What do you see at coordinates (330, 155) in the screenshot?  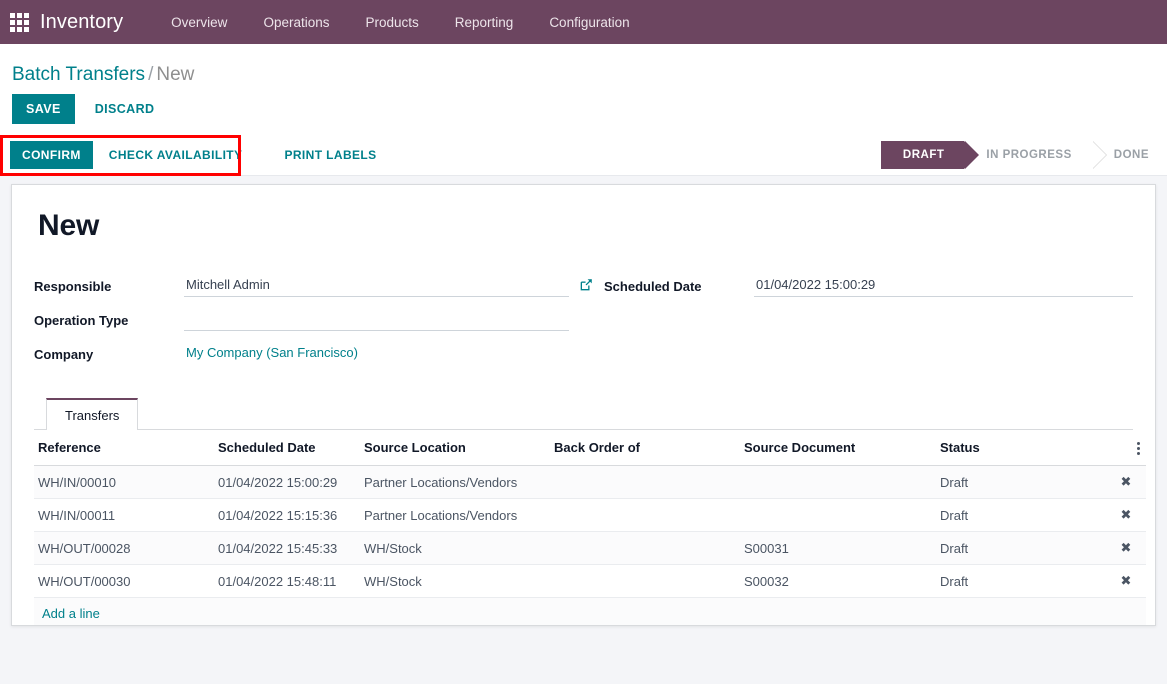 I see `print-labels-button: PRINT LABELS` at bounding box center [330, 155].